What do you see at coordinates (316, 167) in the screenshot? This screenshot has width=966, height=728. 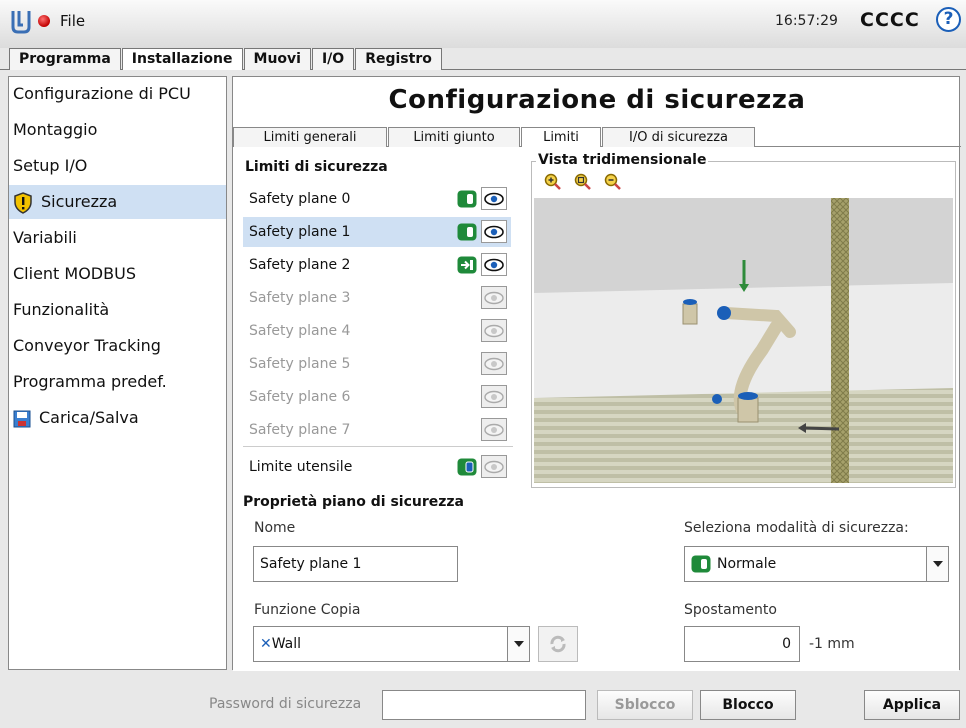 I see `limits-section-title: Limiti di sicurezza` at bounding box center [316, 167].